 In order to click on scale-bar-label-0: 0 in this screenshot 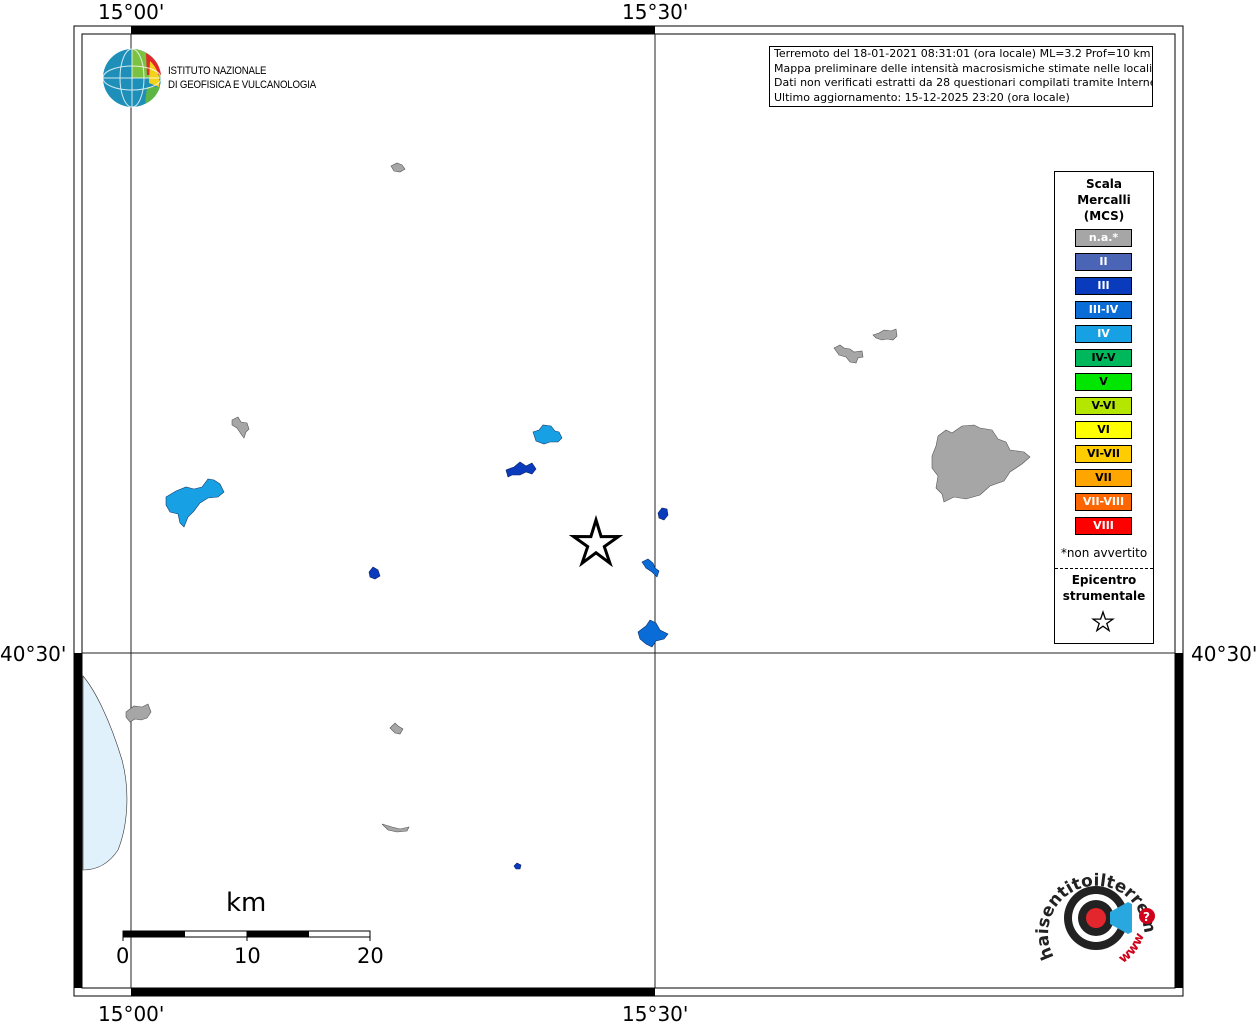, I will do `click(123, 956)`.